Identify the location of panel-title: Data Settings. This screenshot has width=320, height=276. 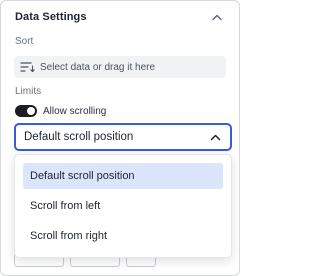
(51, 17).